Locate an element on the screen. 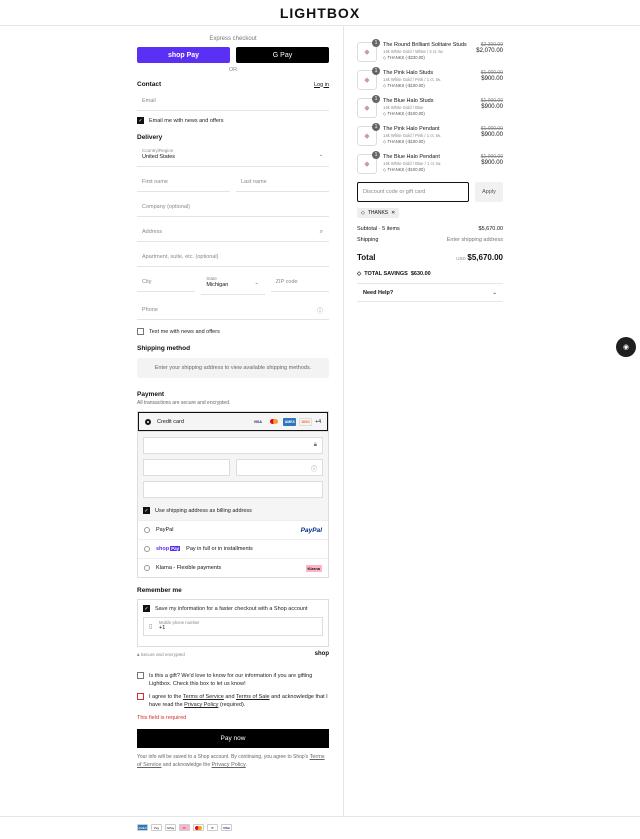 This screenshot has height=839, width=640. item-name: The Pink Halo Studs is located at coordinates (408, 73).